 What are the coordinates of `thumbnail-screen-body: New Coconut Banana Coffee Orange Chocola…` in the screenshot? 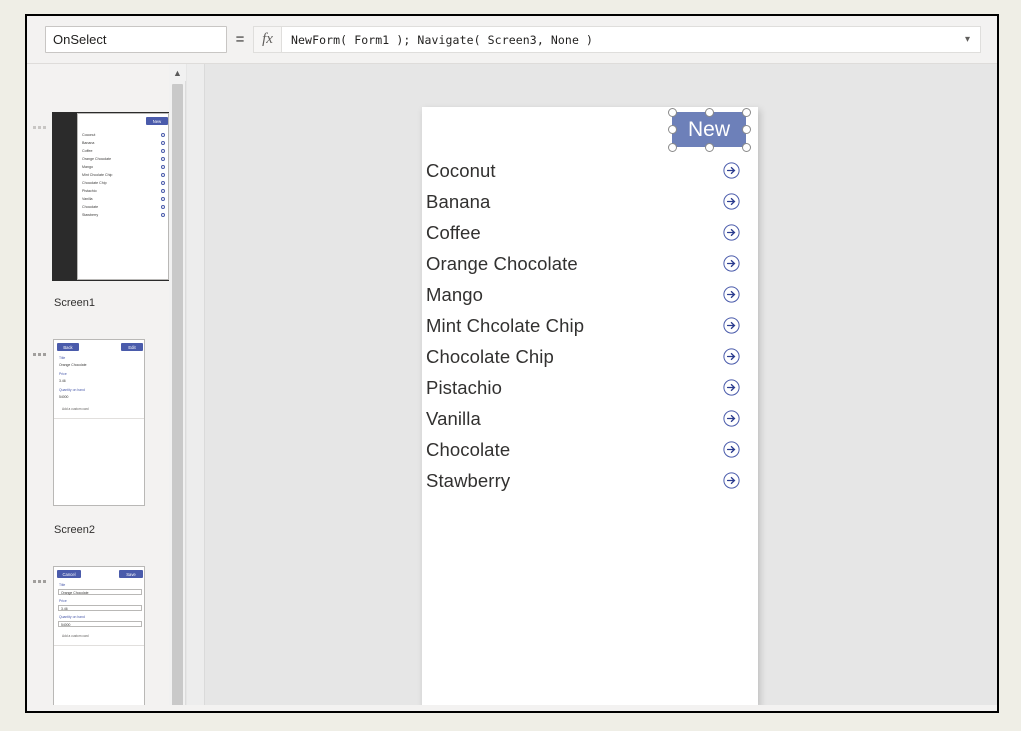 It's located at (123, 196).